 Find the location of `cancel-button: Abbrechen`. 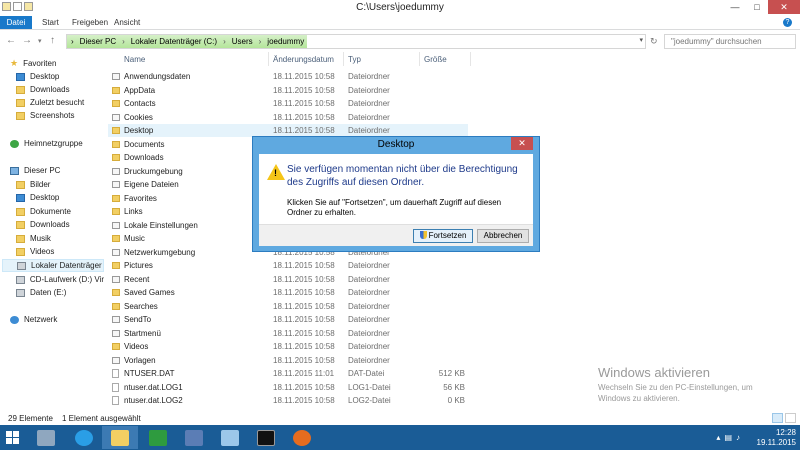

cancel-button: Abbrechen is located at coordinates (503, 236).